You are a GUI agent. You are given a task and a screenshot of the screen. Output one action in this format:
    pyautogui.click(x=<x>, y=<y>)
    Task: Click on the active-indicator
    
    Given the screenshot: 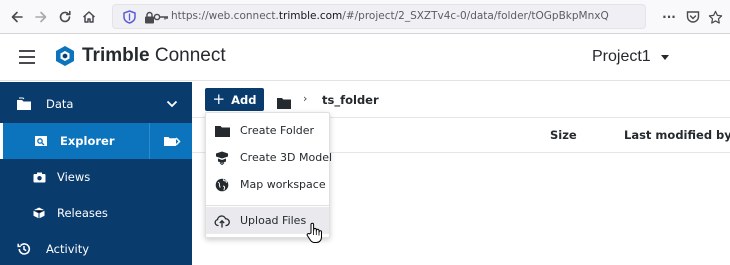 What is the action you would take?
    pyautogui.click(x=1, y=141)
    